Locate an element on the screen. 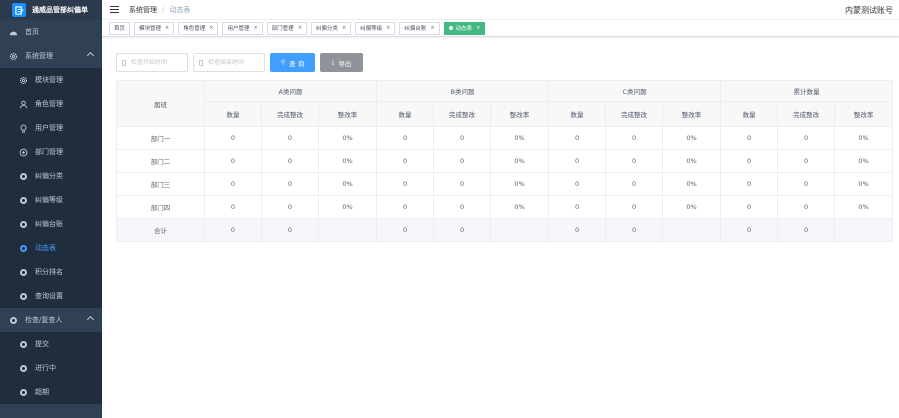 Image resolution: width=899 pixels, height=418 pixels. sidebar-item: 查询设置 is located at coordinates (51, 296).